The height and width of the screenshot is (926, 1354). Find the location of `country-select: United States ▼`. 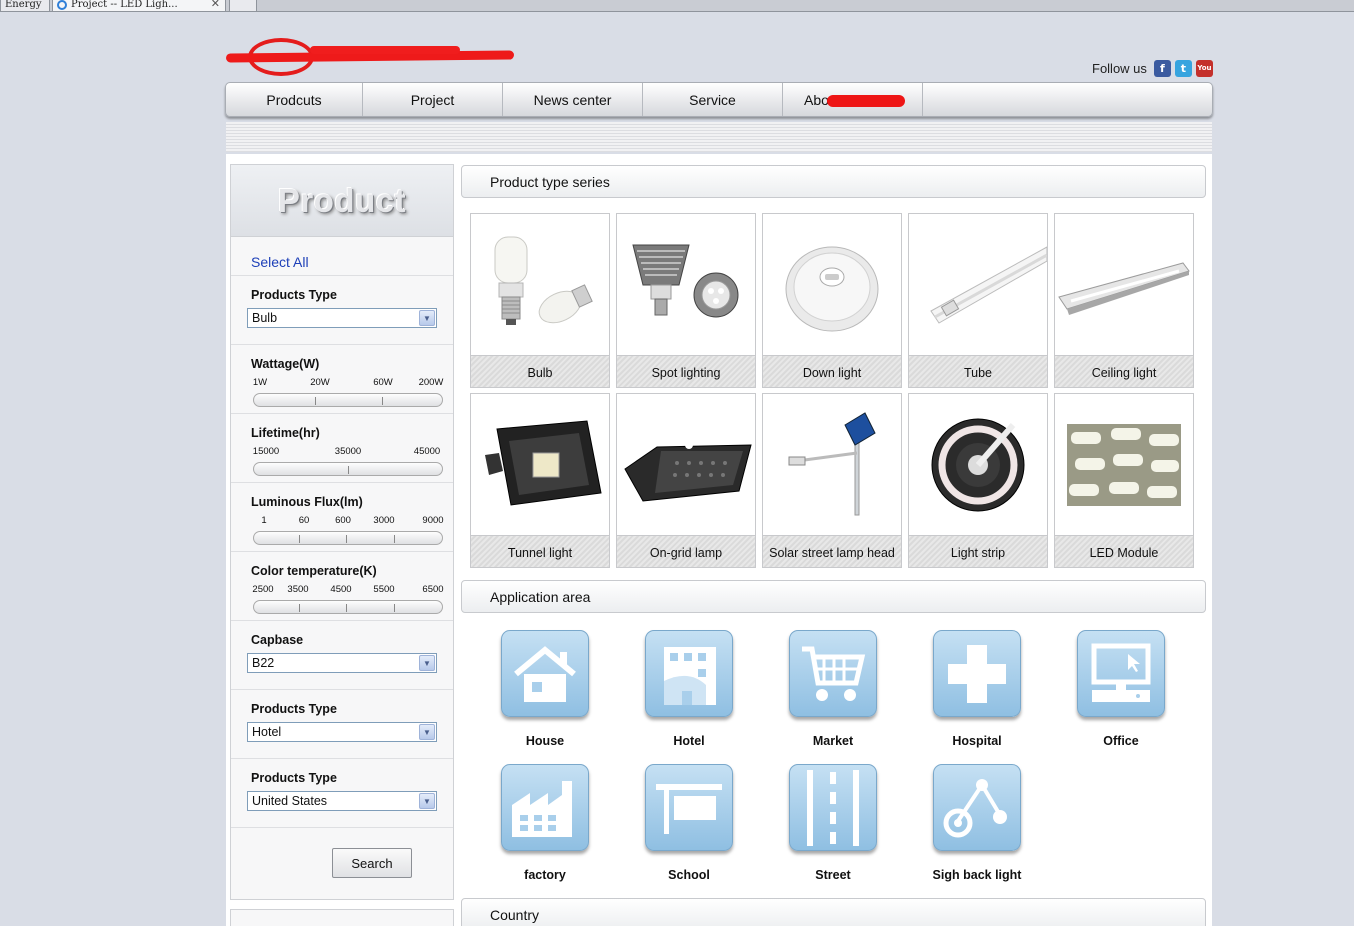

country-select: United States ▼ is located at coordinates (342, 801).